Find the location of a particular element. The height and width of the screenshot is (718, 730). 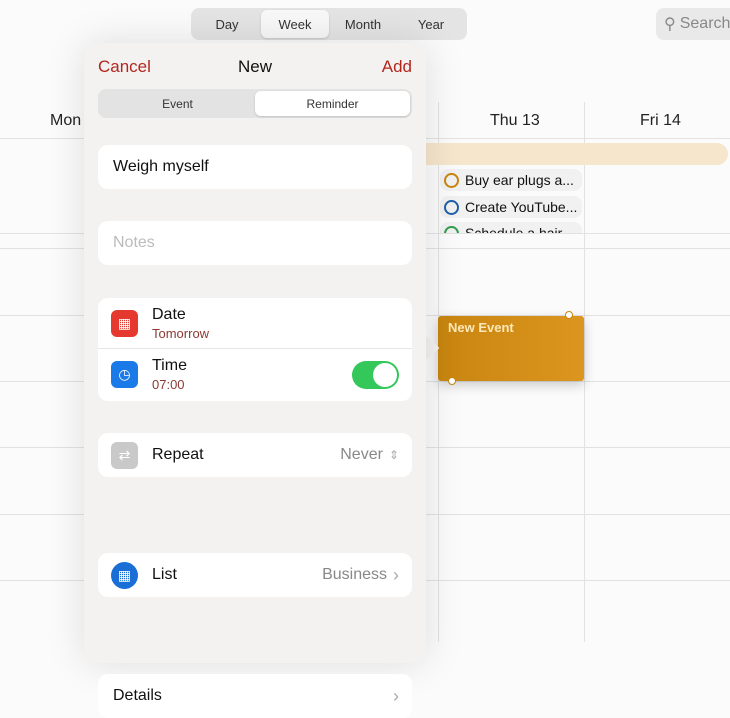

view-switcher: Day Week Month Year is located at coordinates (329, 24).